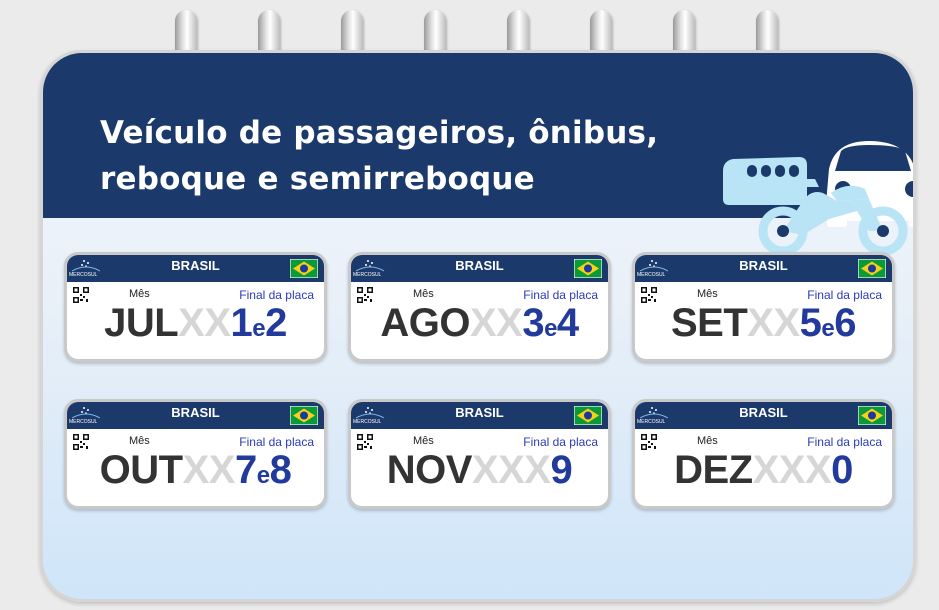 This screenshot has width=939, height=610. Describe the element at coordinates (842, 470) in the screenshot. I see `plate-final-digit: 0` at that location.